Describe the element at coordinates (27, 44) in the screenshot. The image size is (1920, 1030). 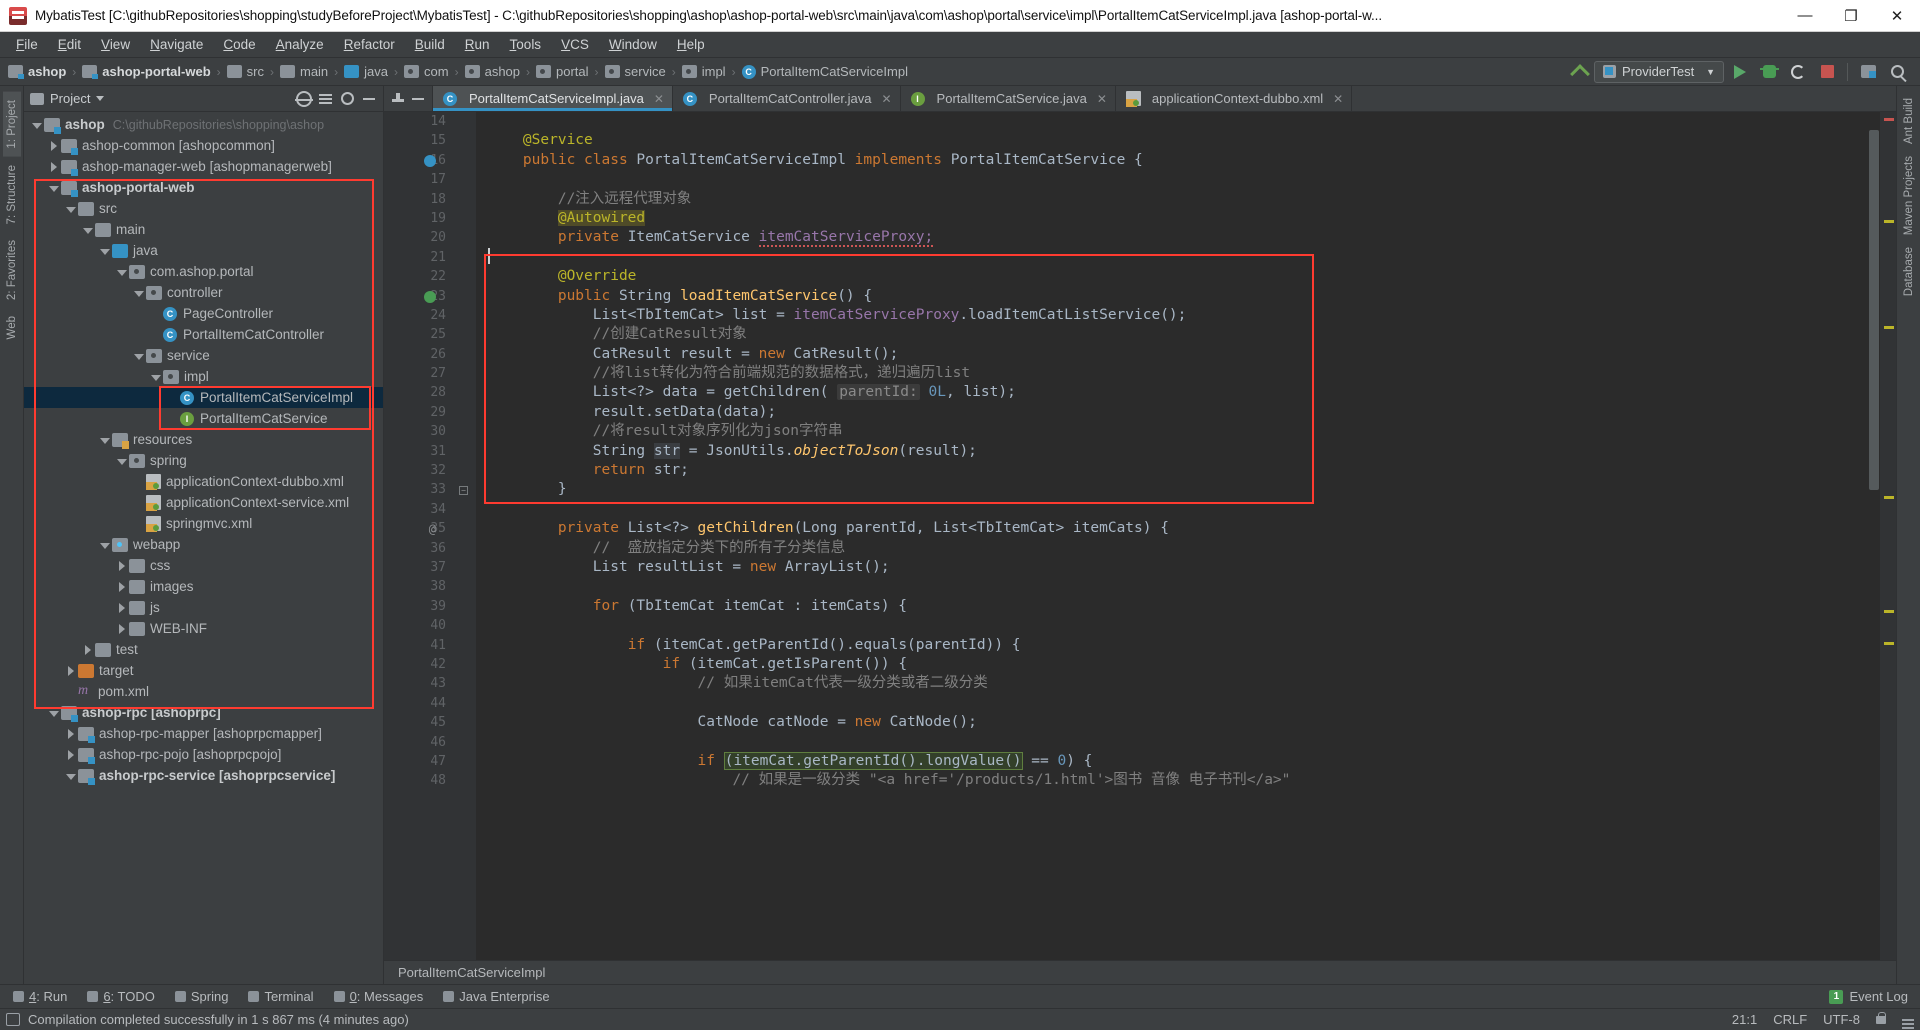
I see `menu-item-file: File` at that location.